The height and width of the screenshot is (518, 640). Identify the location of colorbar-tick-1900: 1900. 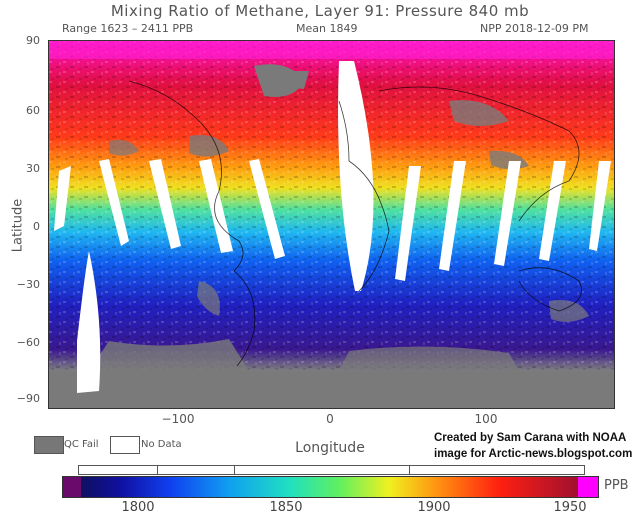
(434, 507).